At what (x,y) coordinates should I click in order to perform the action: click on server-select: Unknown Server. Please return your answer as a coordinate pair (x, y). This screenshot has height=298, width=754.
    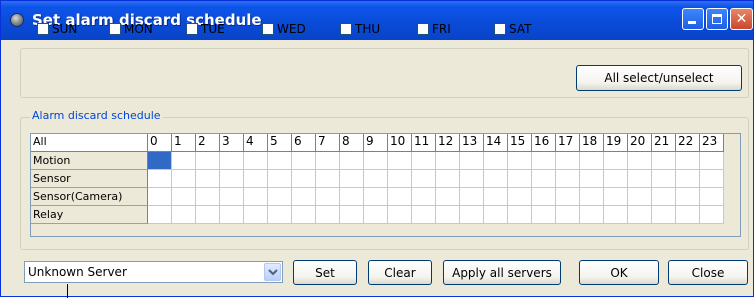
    Looking at the image, I should click on (153, 272).